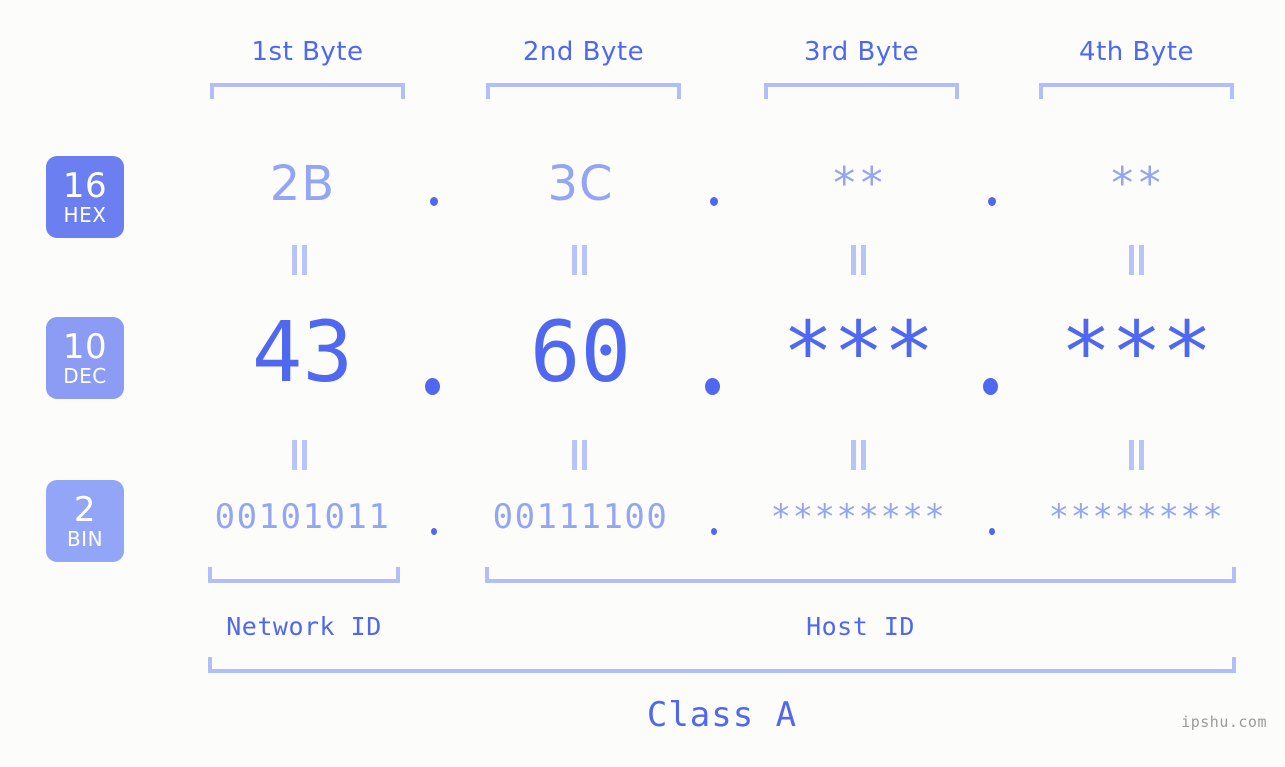 This screenshot has width=1285, height=767. Describe the element at coordinates (860, 626) in the screenshot. I see `host-id-label: Host ID` at that location.